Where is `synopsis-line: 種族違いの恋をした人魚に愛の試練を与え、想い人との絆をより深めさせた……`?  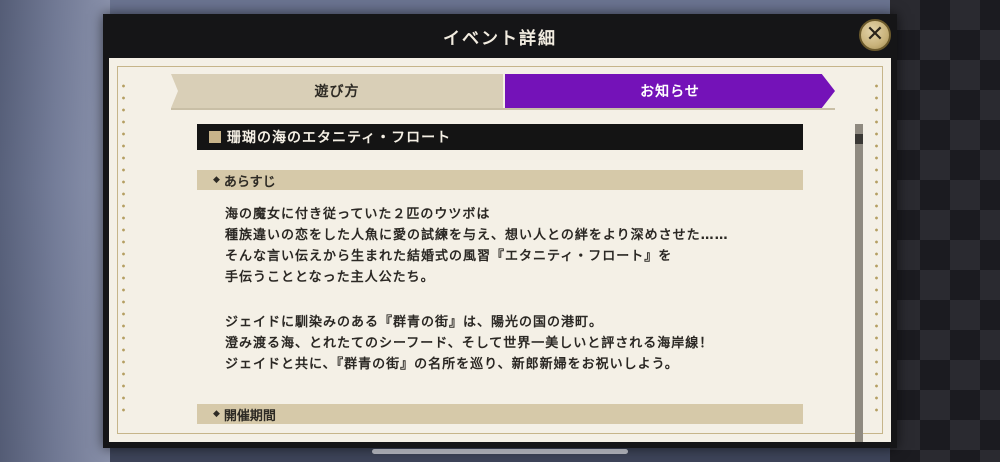
synopsis-line: 種族違いの恋をした人魚に愛の試練を与え、想い人との絆をより深めさせた…… is located at coordinates (477, 235).